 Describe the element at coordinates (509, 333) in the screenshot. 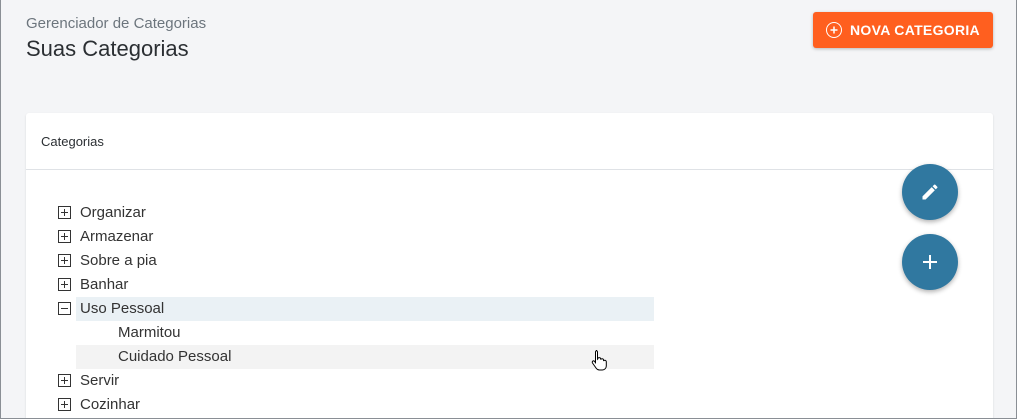

I see `tree-child-item: Marmitou` at that location.